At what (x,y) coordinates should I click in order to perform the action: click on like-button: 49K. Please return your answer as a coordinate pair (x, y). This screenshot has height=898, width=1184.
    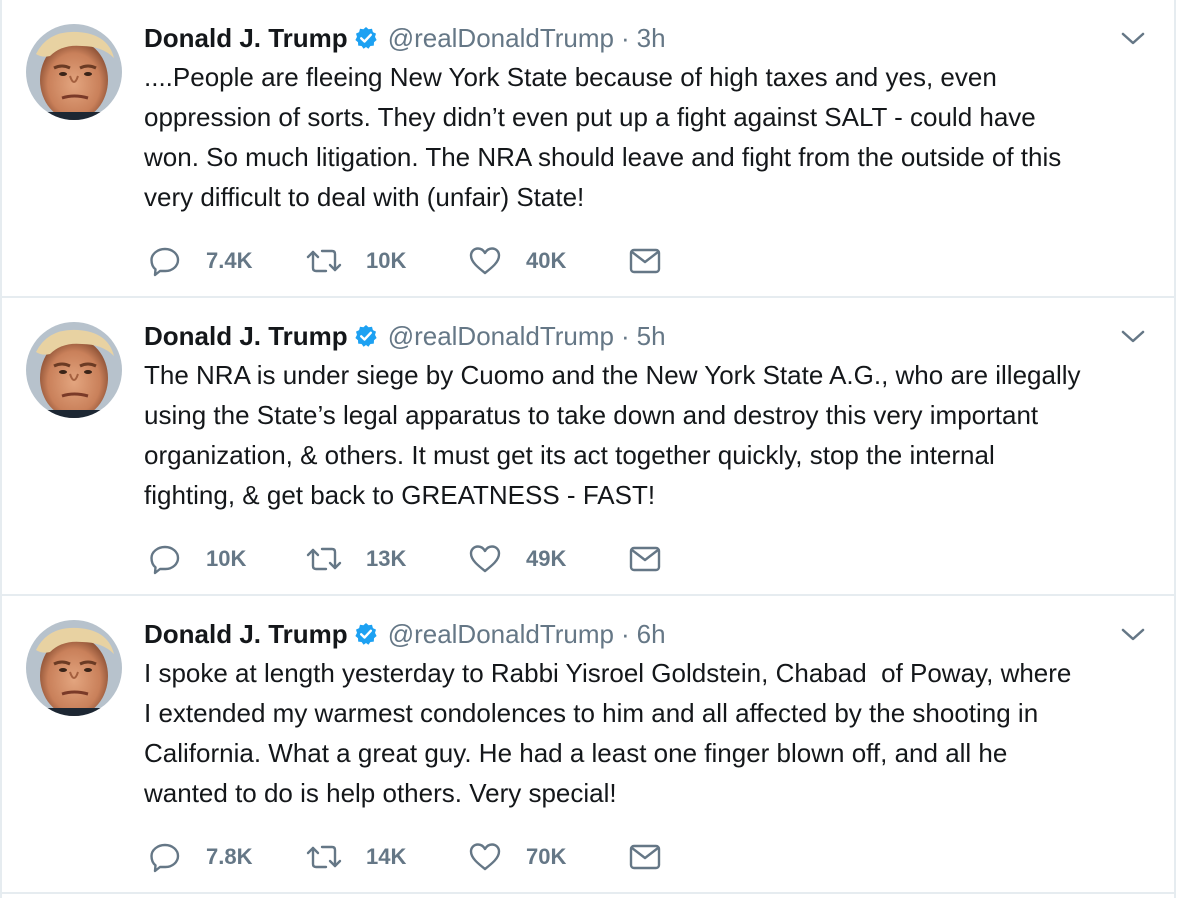
    Looking at the image, I should click on (517, 559).